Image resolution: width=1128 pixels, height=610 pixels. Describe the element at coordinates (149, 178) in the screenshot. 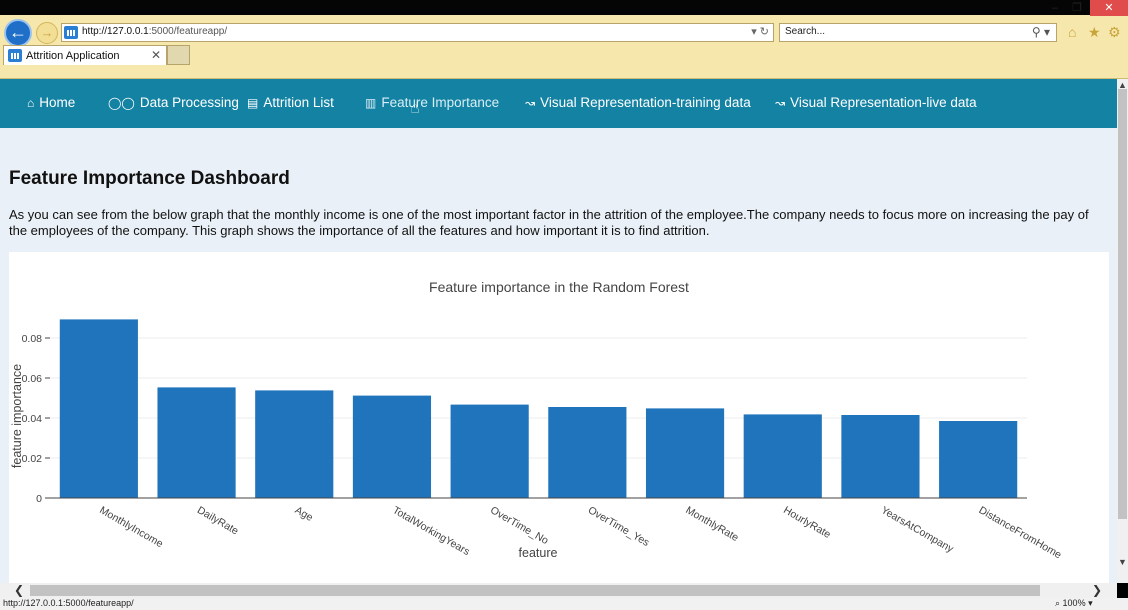

I see `page-title: Feature Importance Dashboard` at that location.